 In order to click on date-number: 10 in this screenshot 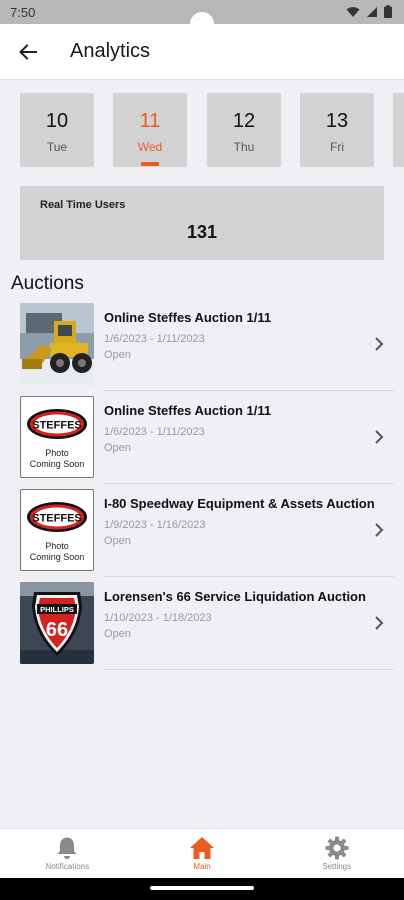, I will do `click(57, 121)`.